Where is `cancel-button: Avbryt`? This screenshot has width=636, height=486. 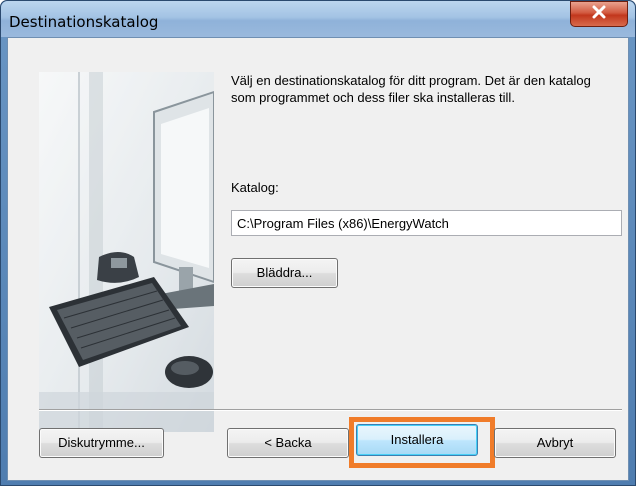
cancel-button: Avbryt is located at coordinates (555, 443).